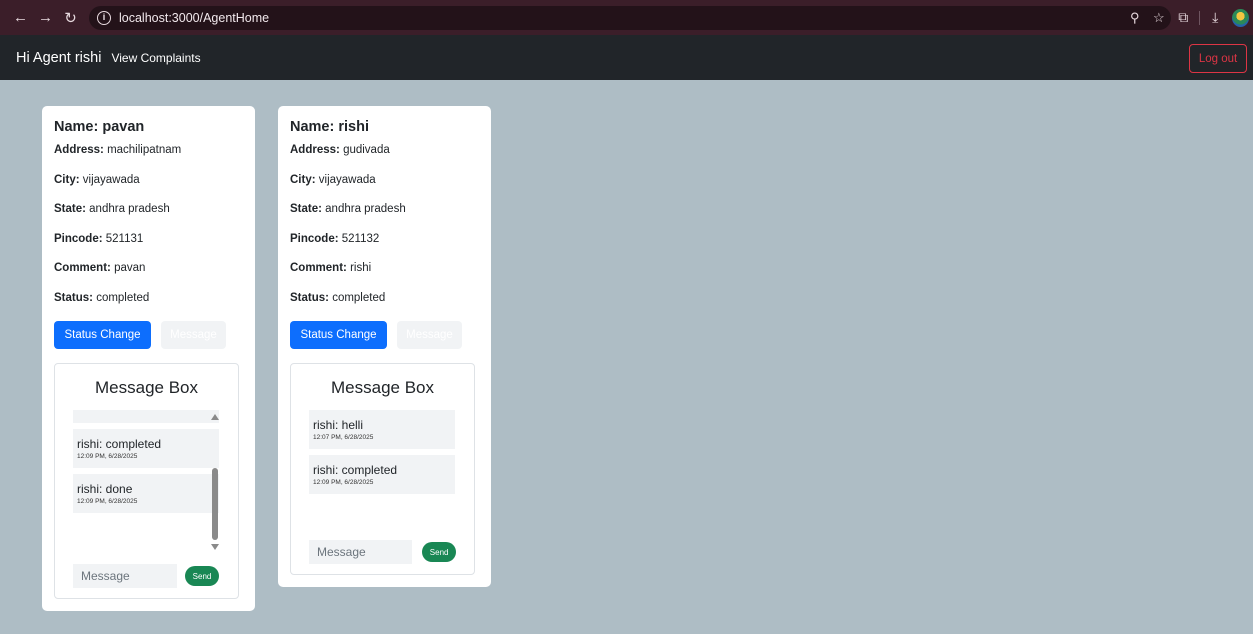 This screenshot has height=634, width=1253. Describe the element at coordinates (1183, 17) in the screenshot. I see `extensions-icon: ⧉` at that location.